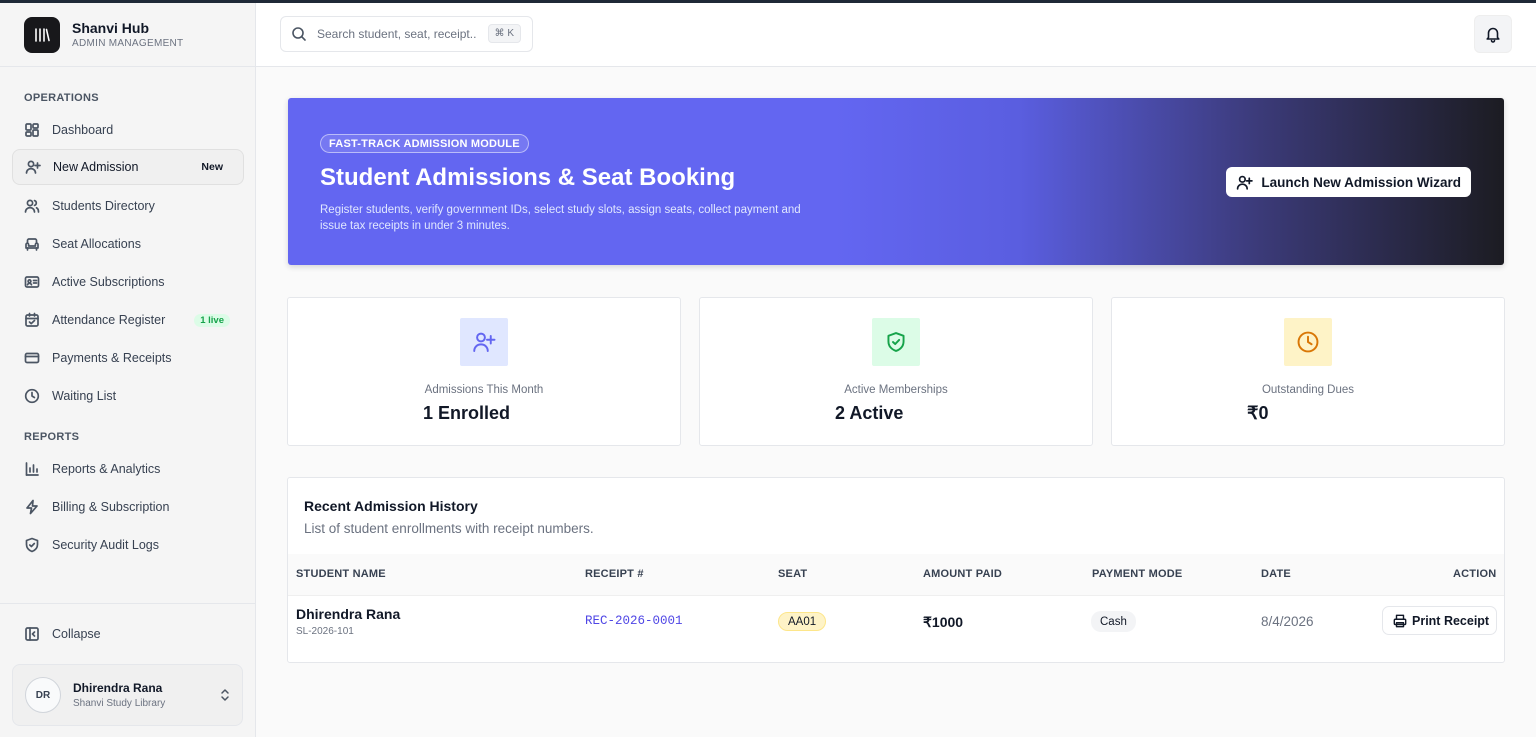 The width and height of the screenshot is (1536, 737). Describe the element at coordinates (1451, 620) in the screenshot. I see `print-receipt-label: Print Receipt` at that location.